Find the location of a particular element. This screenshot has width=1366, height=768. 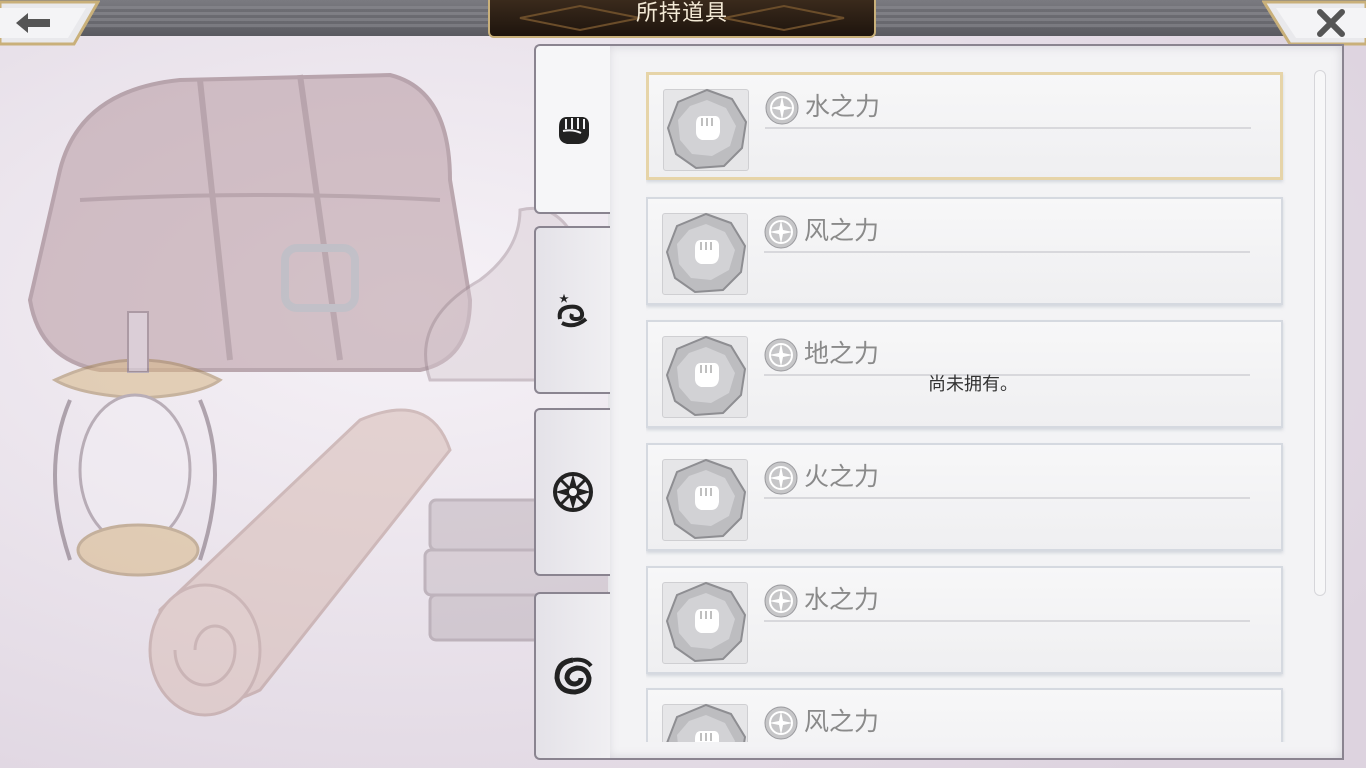

compass-star-icon is located at coordinates (573, 492).